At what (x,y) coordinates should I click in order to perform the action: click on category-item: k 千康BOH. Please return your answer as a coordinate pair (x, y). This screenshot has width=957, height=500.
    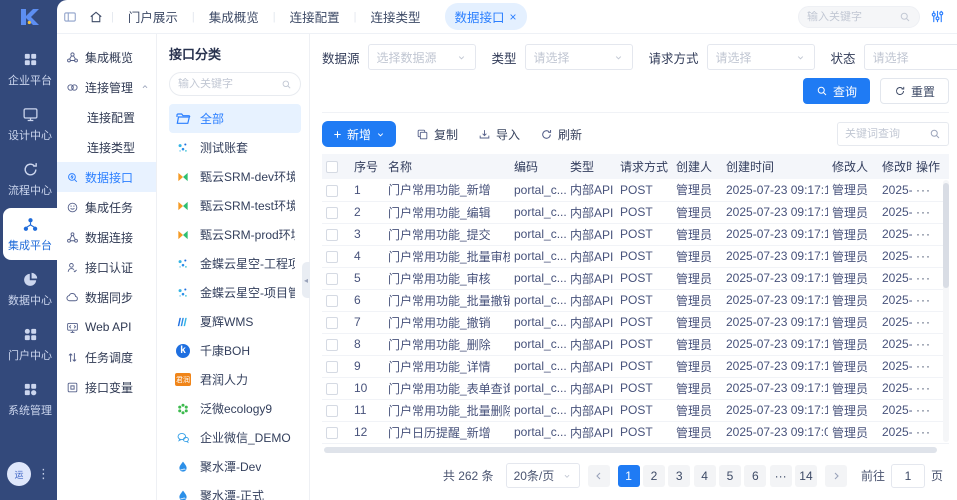
    Looking at the image, I should click on (235, 350).